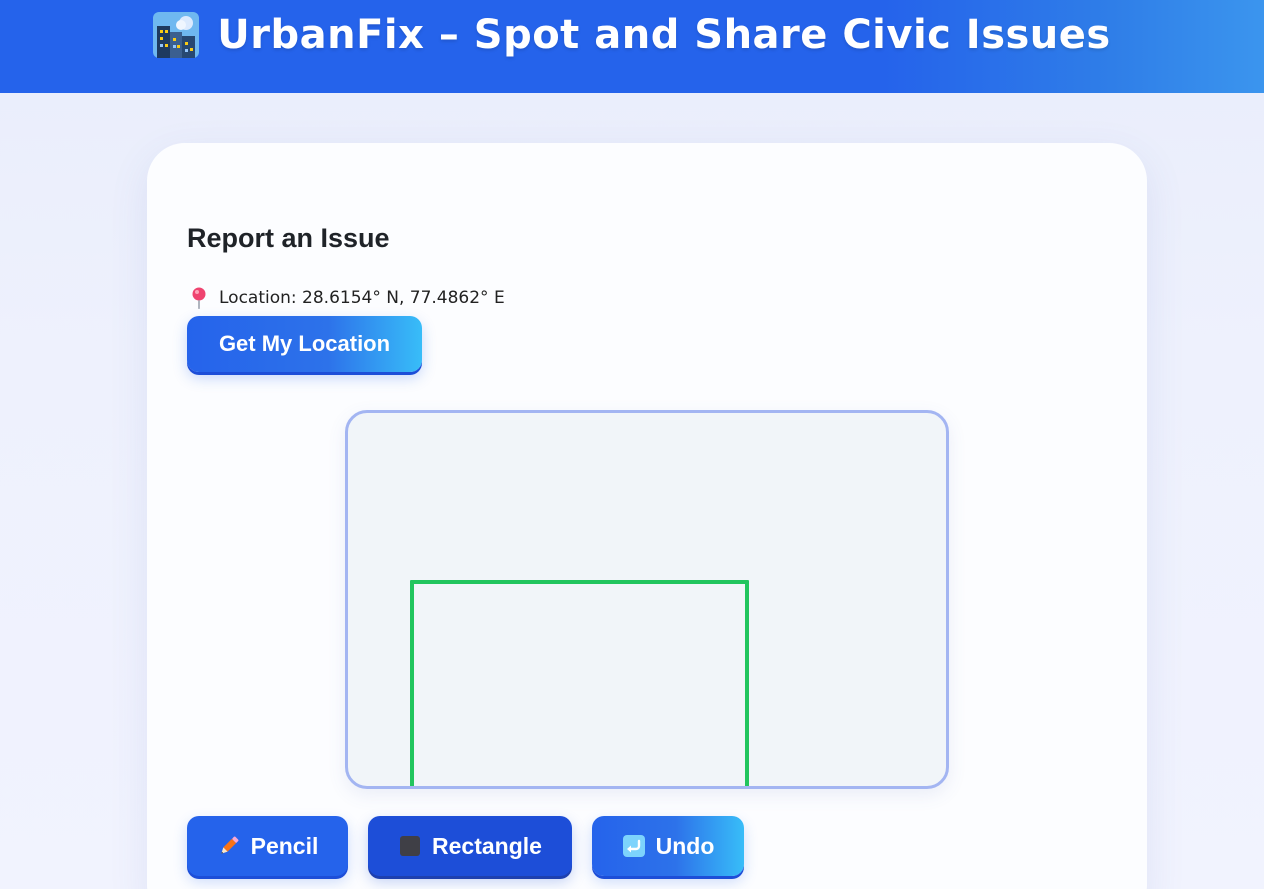  What do you see at coordinates (664, 35) in the screenshot?
I see `app-title: UrbanFix – Spot and Share Civic Issues` at bounding box center [664, 35].